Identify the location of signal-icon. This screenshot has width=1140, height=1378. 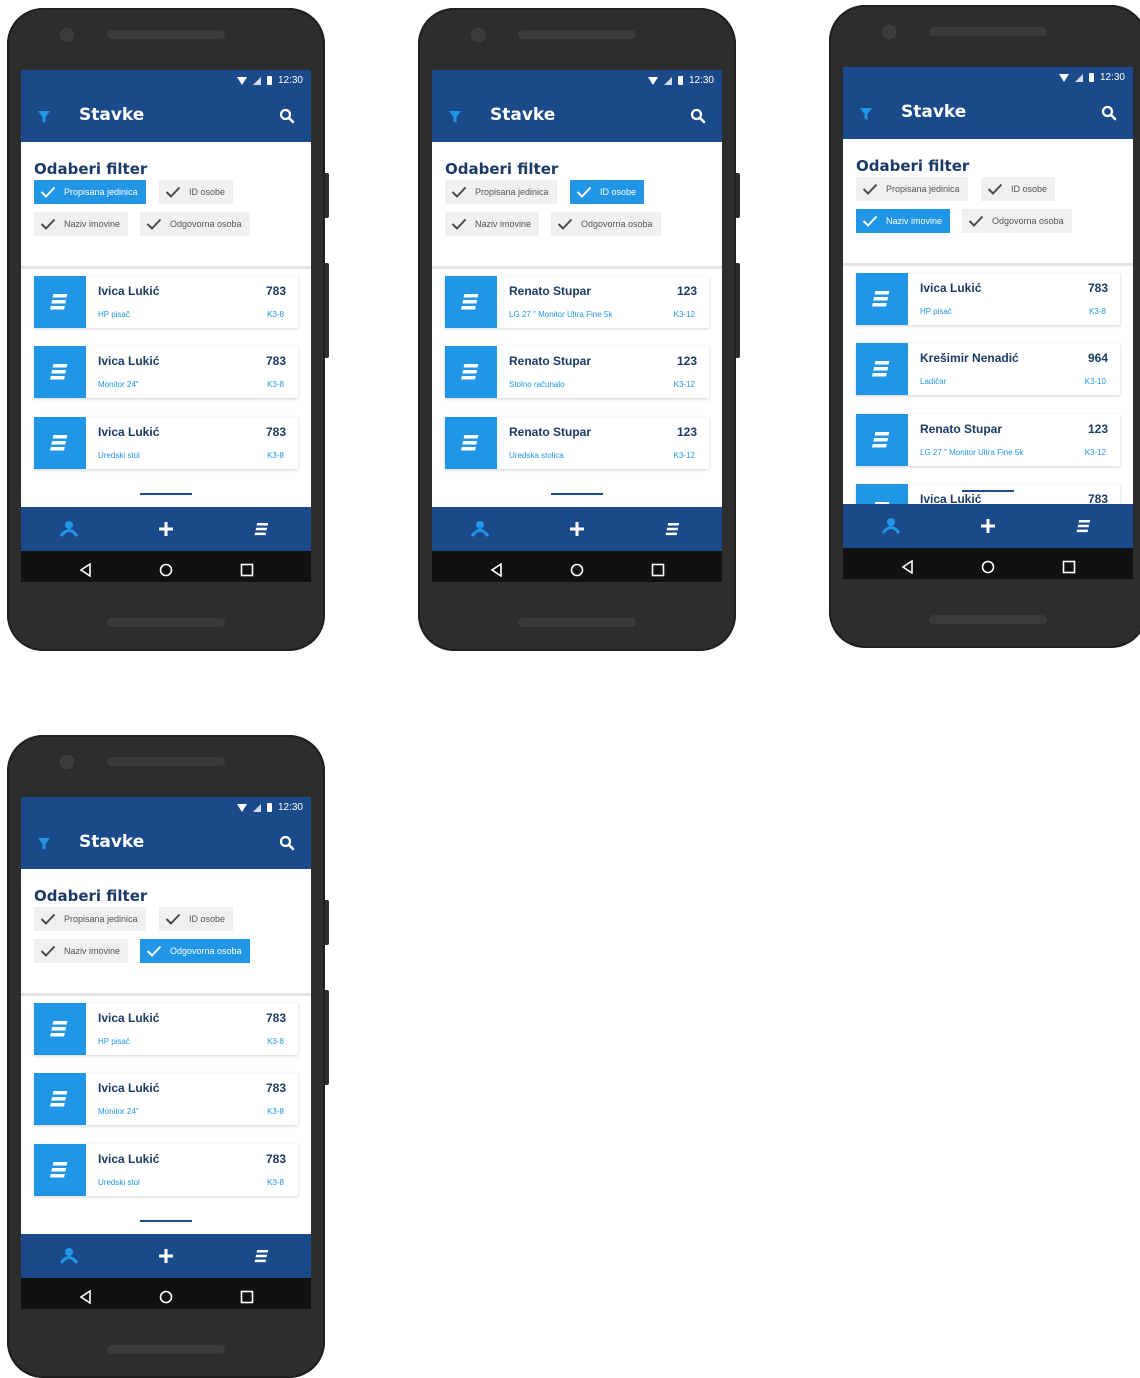
(256, 80).